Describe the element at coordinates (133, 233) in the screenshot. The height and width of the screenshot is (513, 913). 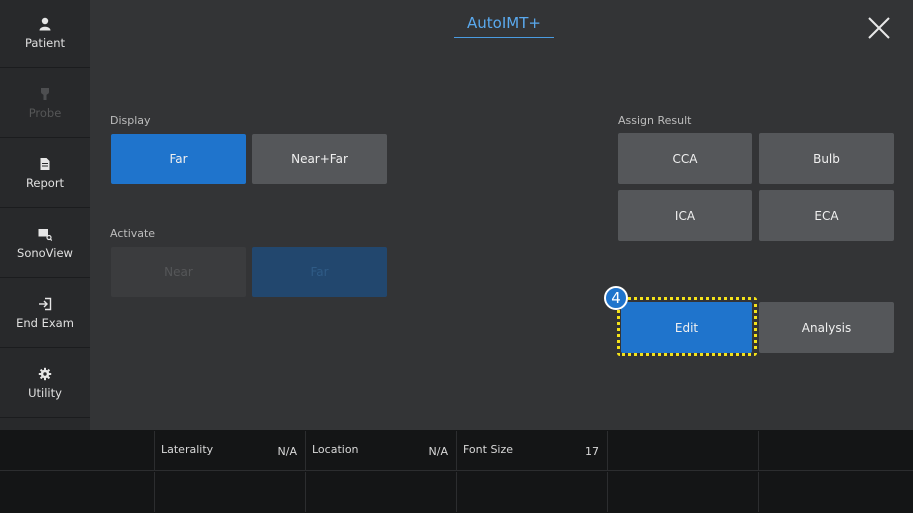
I see `activate-label: Activate` at that location.